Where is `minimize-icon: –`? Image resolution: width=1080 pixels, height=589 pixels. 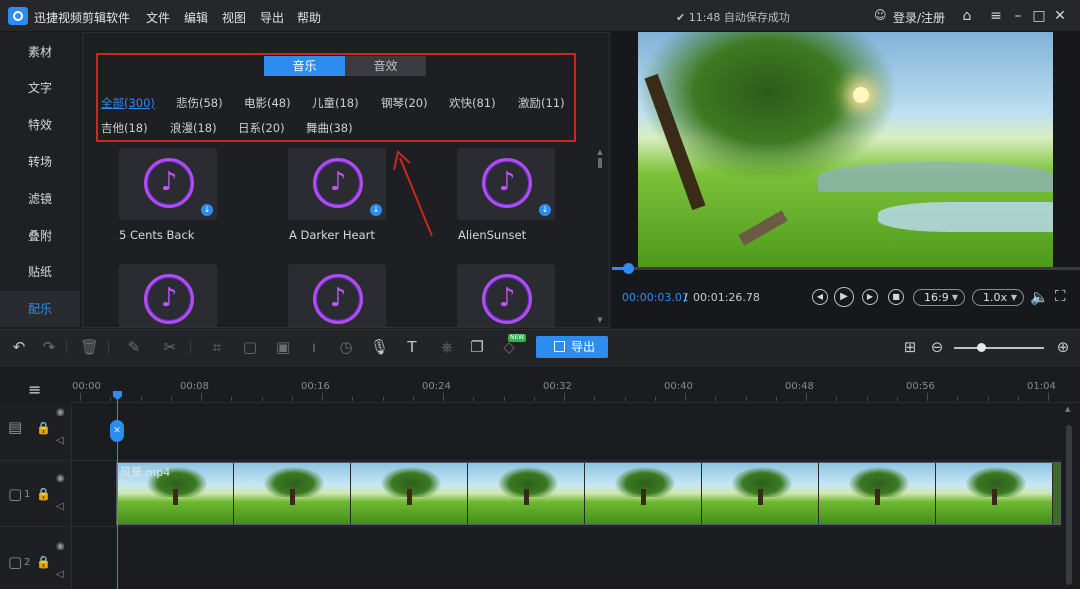
minimize-icon: – is located at coordinates (1018, 16).